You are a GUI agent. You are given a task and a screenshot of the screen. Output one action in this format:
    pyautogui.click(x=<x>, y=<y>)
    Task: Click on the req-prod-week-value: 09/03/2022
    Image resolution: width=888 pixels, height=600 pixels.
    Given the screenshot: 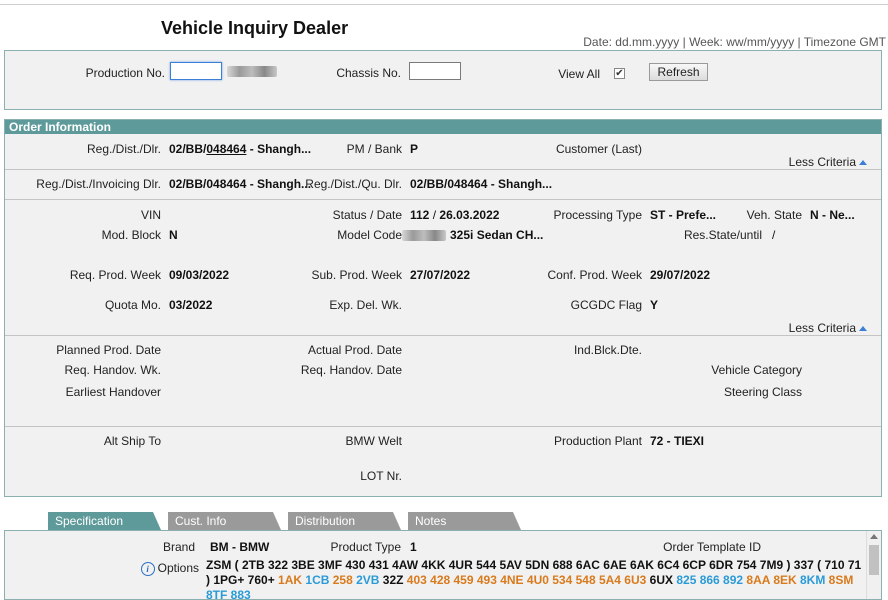 What is the action you would take?
    pyautogui.click(x=199, y=275)
    